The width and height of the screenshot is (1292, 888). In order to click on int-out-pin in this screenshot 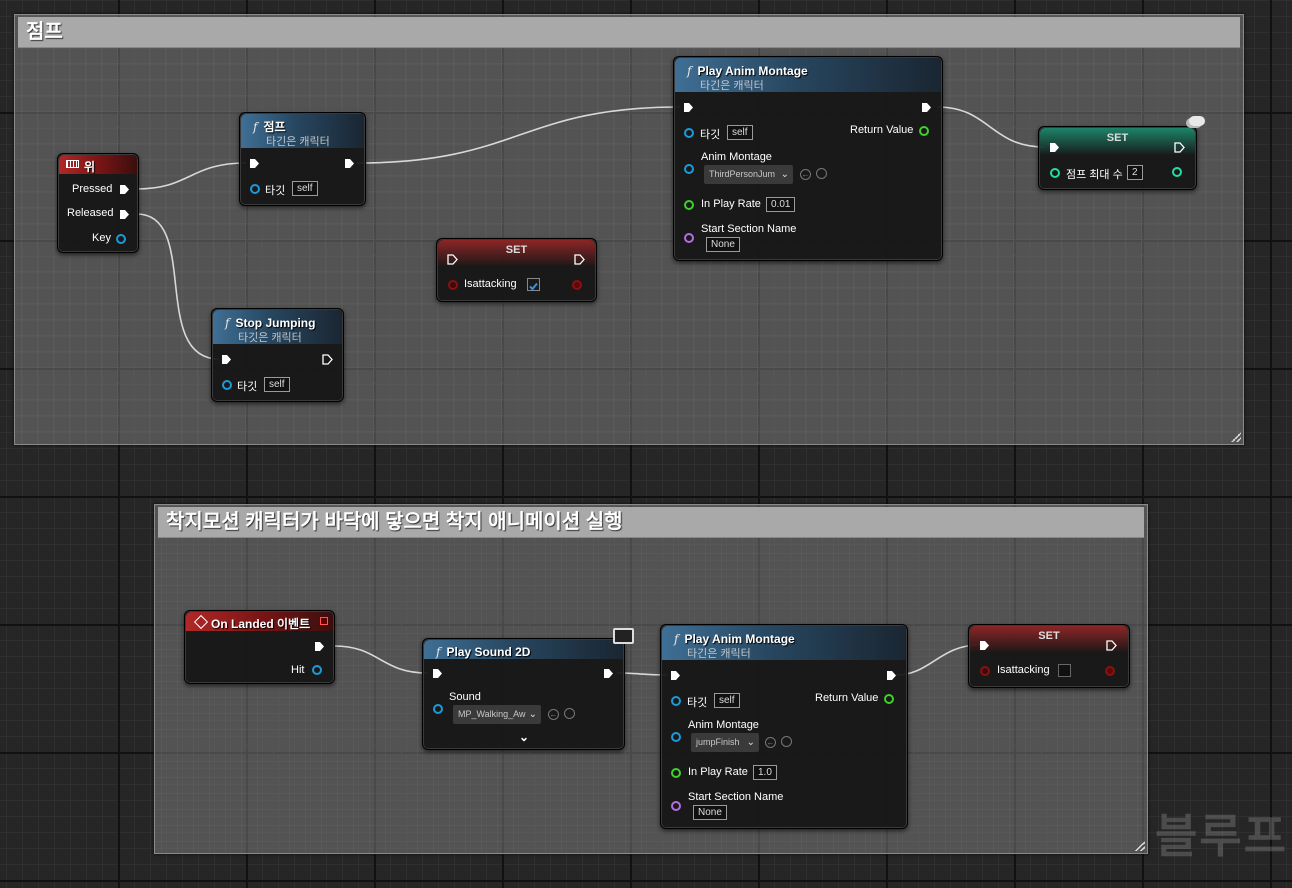, I will do `click(1177, 172)`.